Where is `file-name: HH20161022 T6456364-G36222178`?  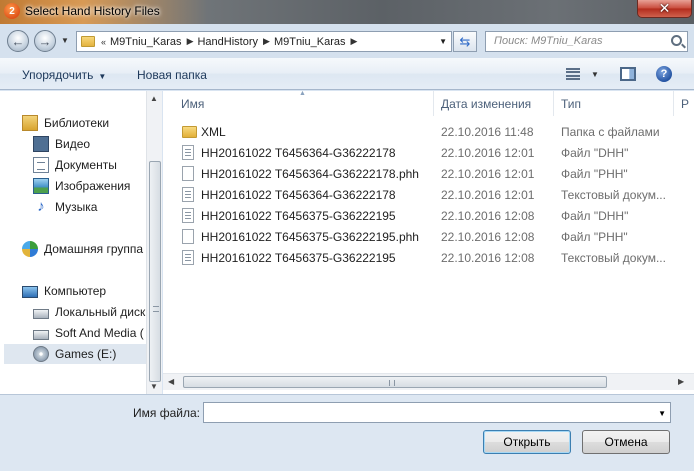 file-name: HH20161022 T6456364-G36222178 is located at coordinates (298, 195).